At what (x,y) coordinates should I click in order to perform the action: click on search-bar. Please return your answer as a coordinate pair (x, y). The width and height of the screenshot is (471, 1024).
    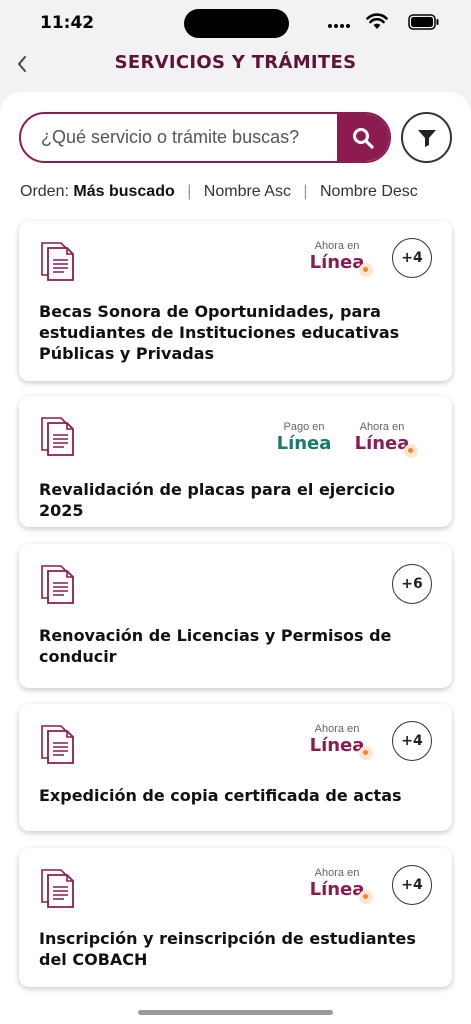
    Looking at the image, I should click on (205, 137).